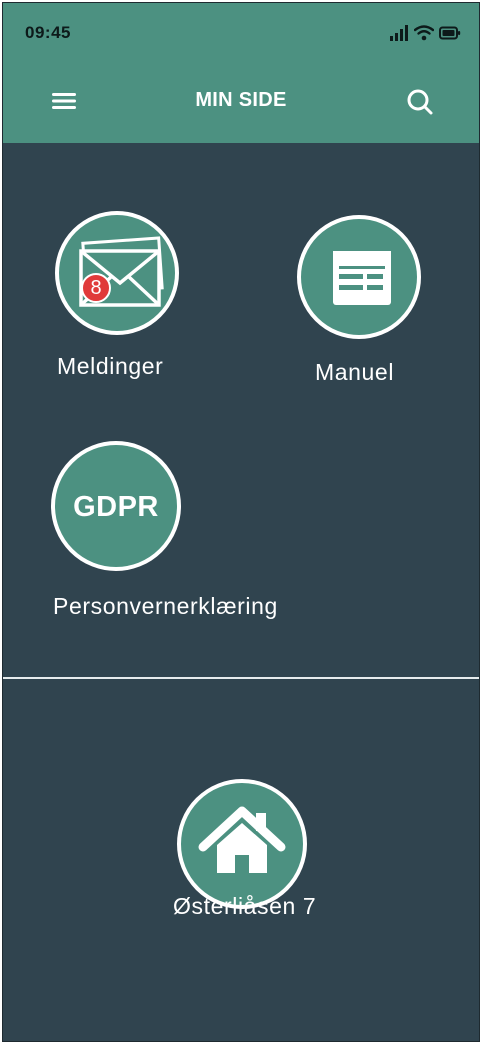  I want to click on tile-label-personvern: Personvernerklæring, so click(165, 606).